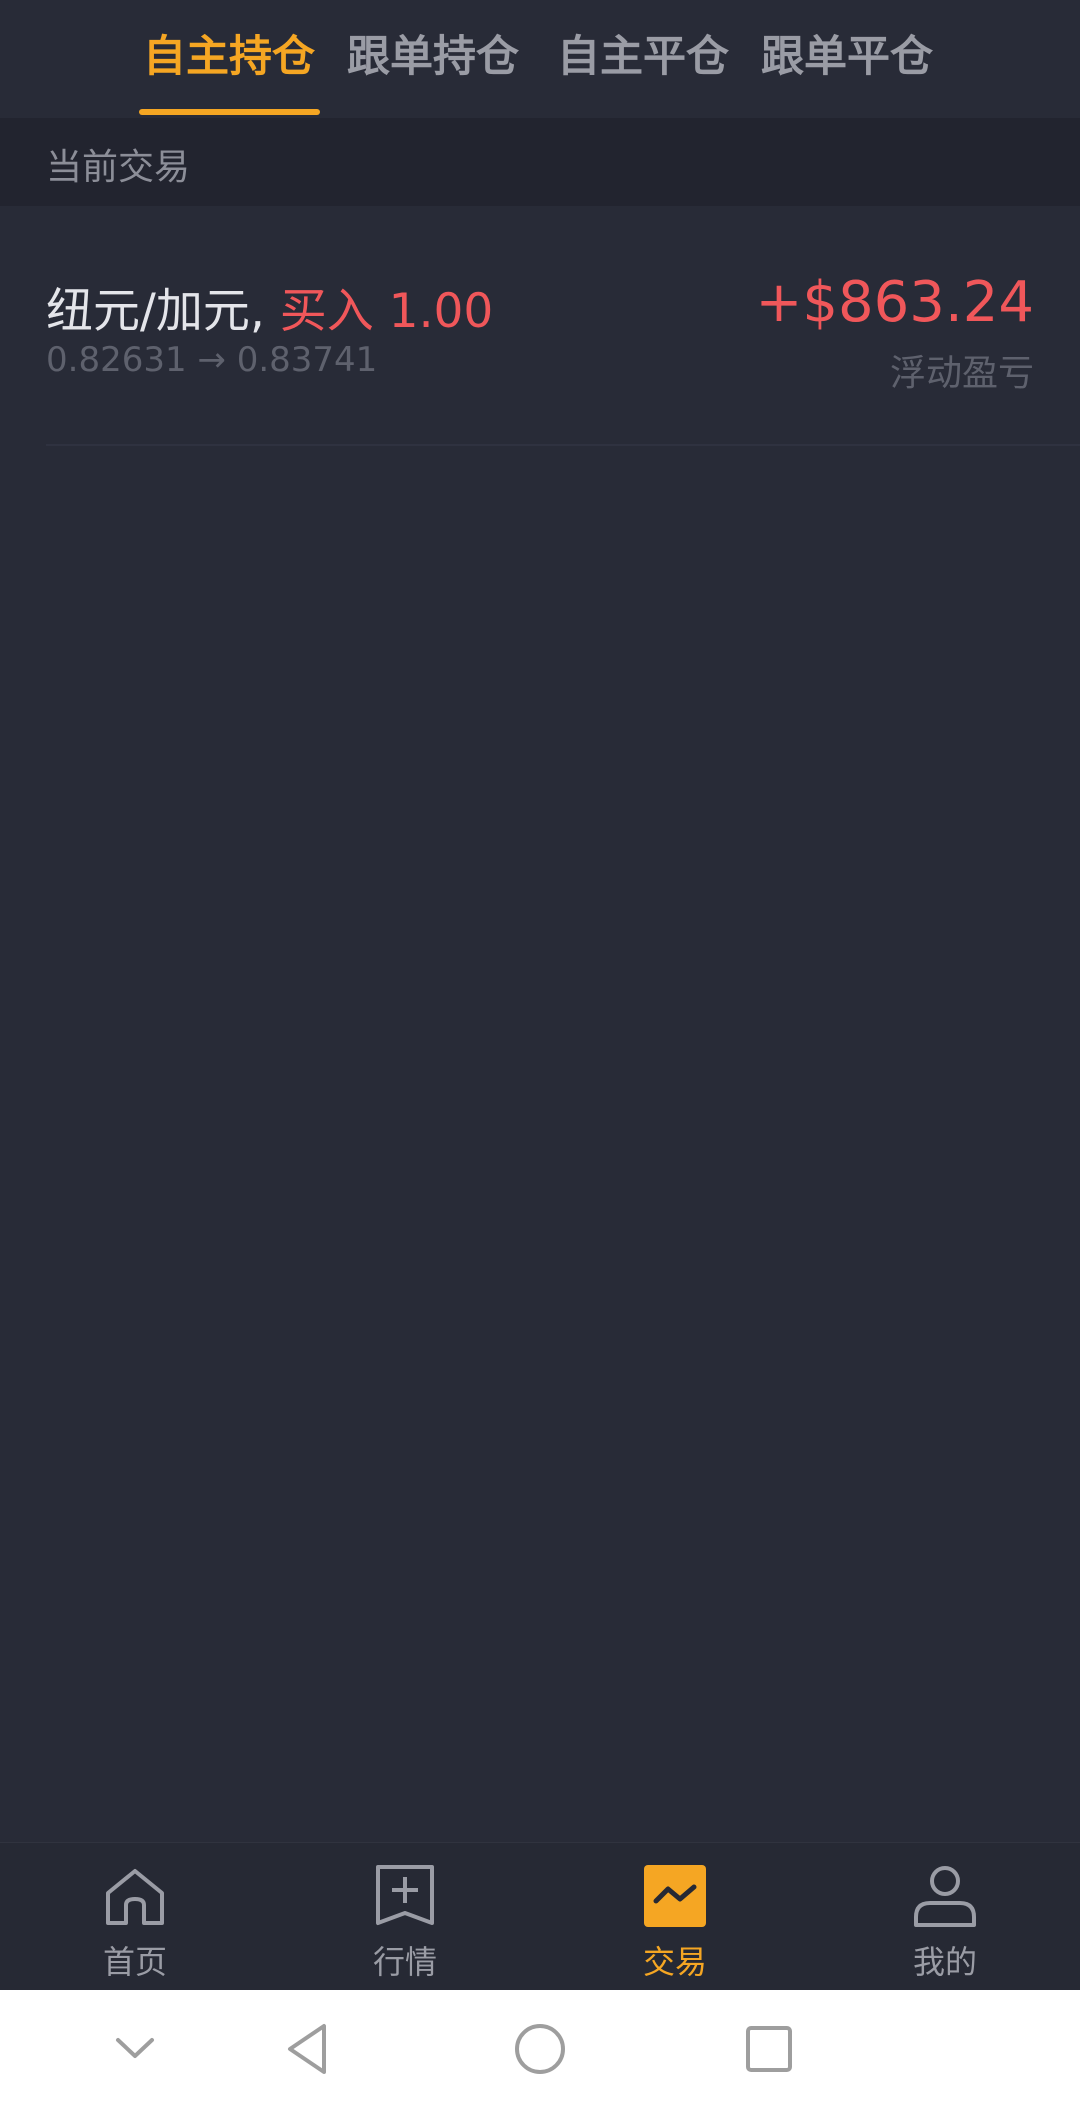 The width and height of the screenshot is (1080, 2108). I want to click on row-divider, so click(563, 445).